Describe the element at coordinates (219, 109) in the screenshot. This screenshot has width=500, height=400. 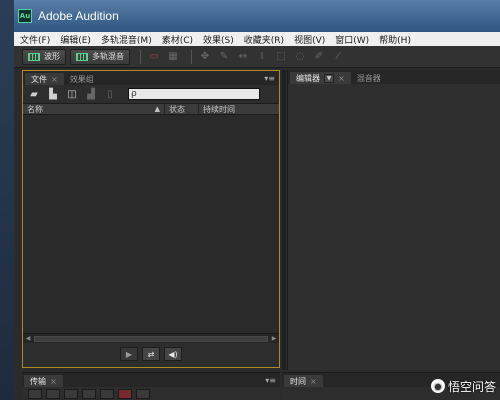
I see `column-duration-label: 持续时间` at that location.